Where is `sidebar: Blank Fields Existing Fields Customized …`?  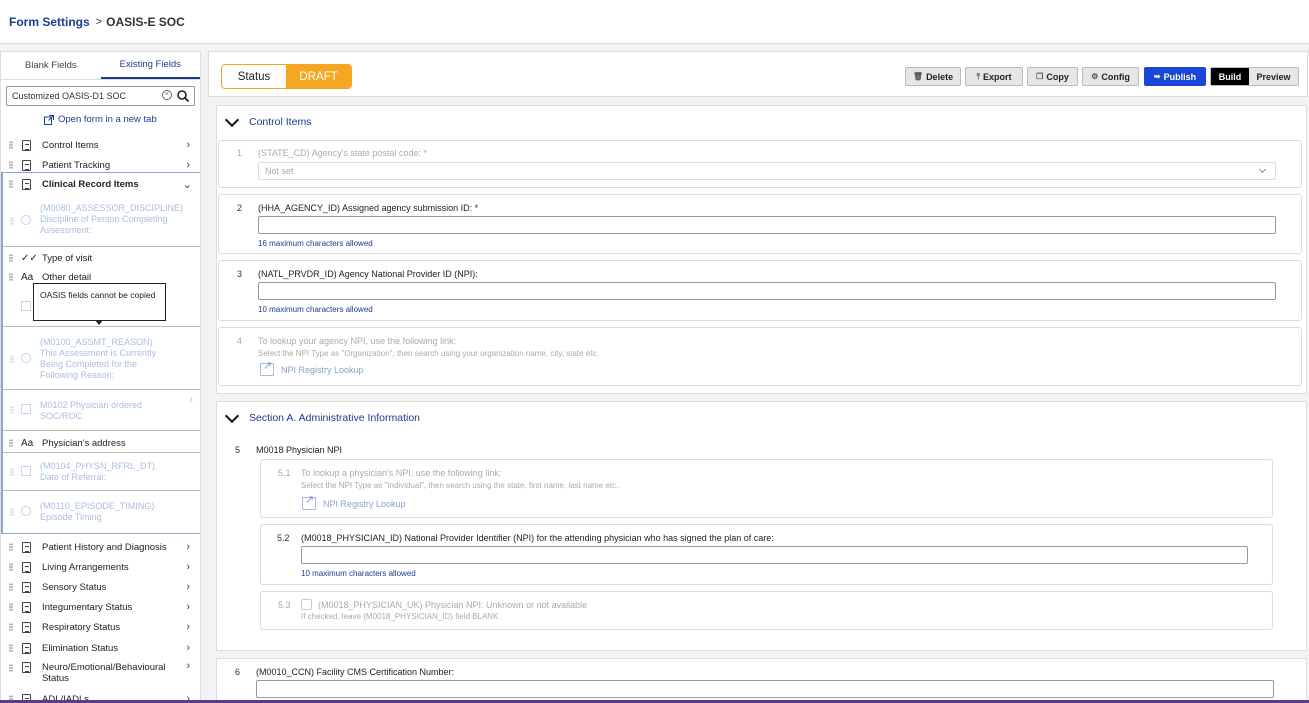
sidebar: Blank Fields Existing Fields Customized … is located at coordinates (100, 377).